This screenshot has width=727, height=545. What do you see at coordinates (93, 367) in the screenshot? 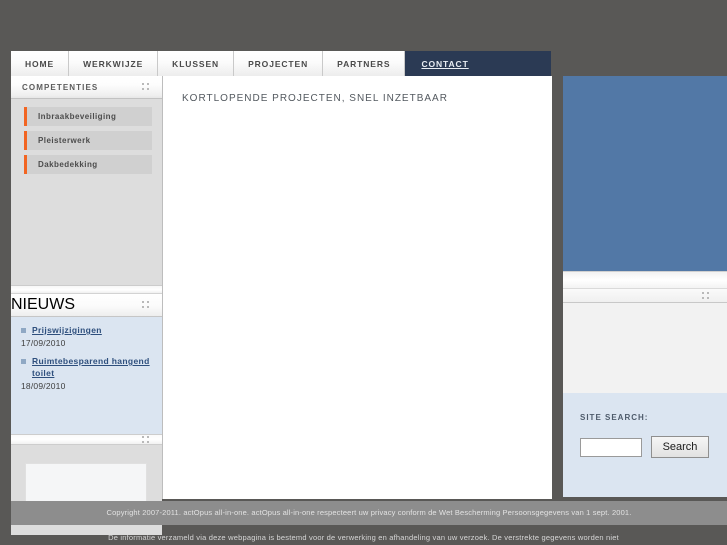
I see `news-link: Ruimtebesparend hangend toilet` at bounding box center [93, 367].